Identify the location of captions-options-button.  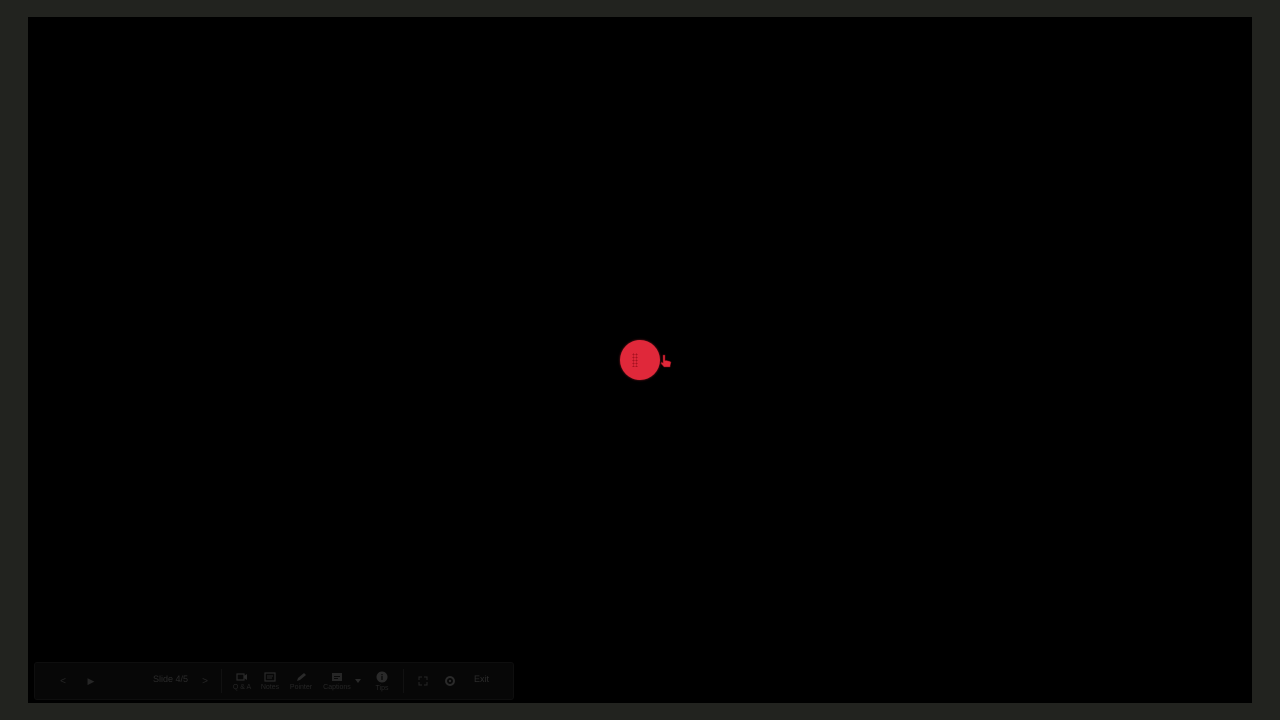
(358, 681).